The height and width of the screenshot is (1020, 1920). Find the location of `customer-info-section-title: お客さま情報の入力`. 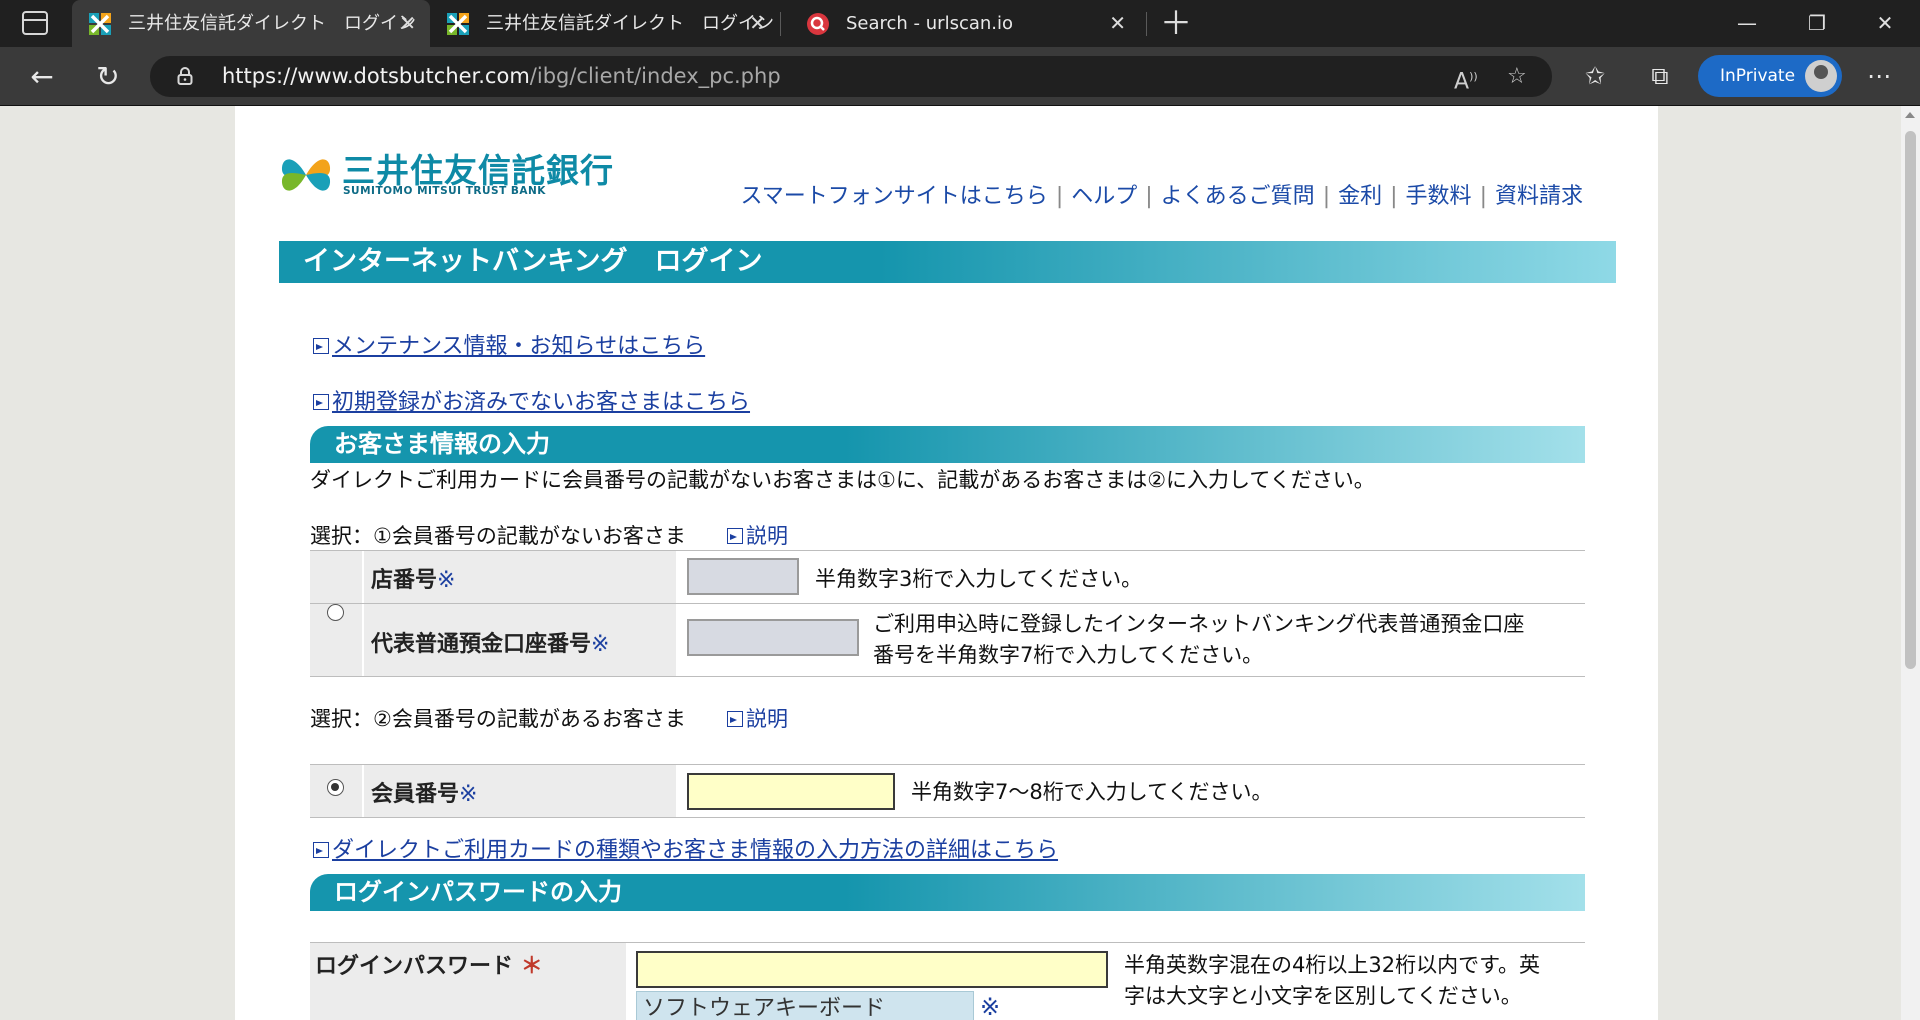

customer-info-section-title: お客さま情報の入力 is located at coordinates (947, 444).